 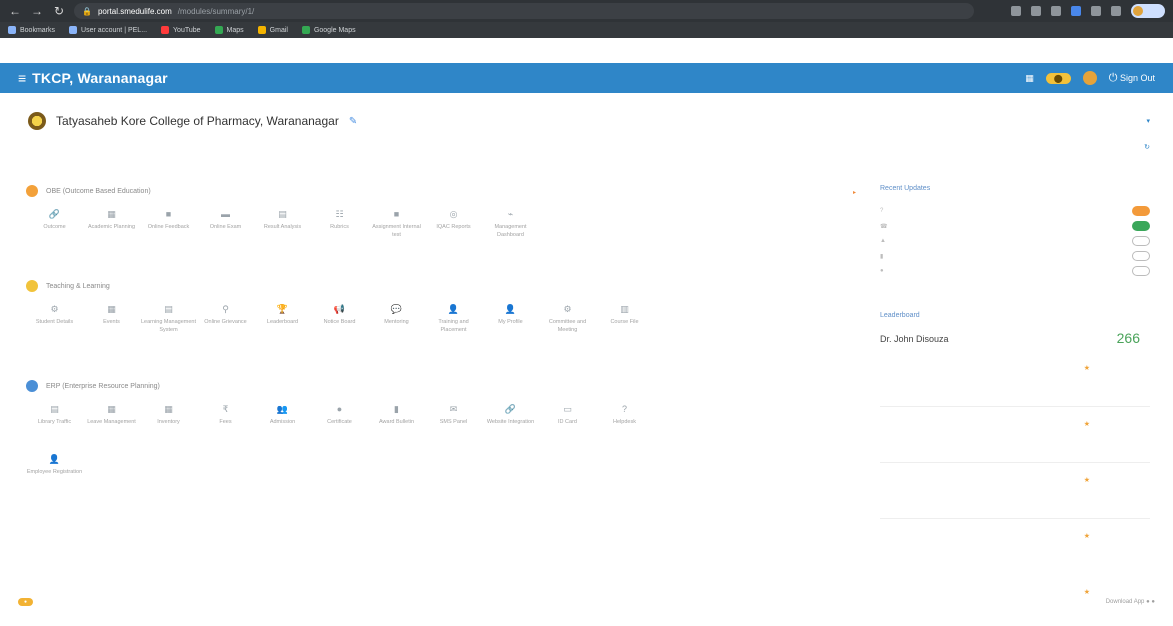 What do you see at coordinates (1089, 78) in the screenshot?
I see `avatar` at bounding box center [1089, 78].